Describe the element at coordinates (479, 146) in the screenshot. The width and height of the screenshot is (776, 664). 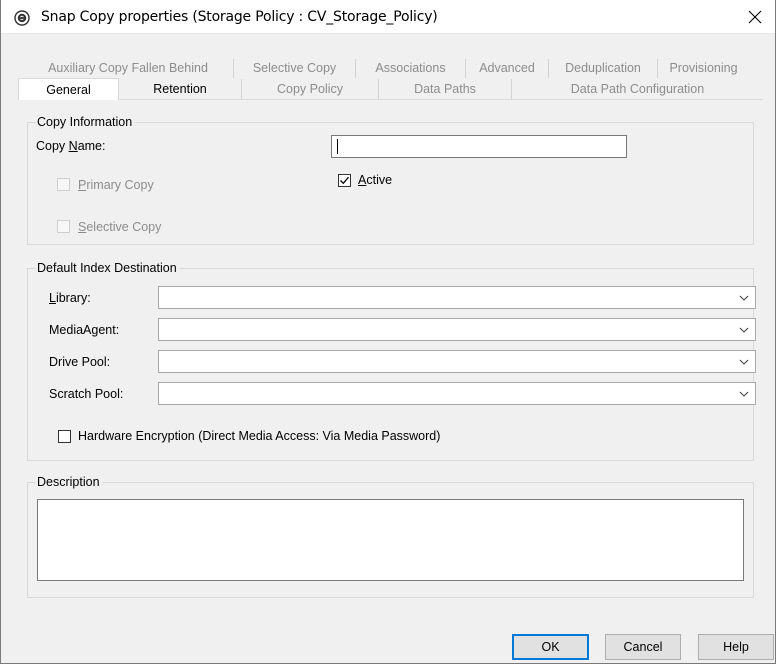
I see `copy-name-input` at that location.